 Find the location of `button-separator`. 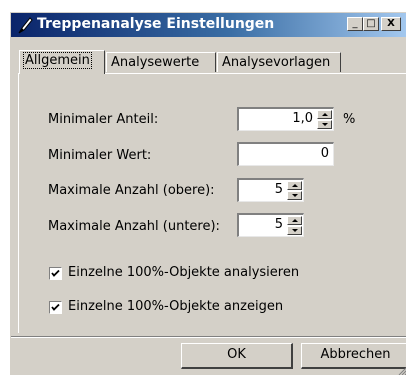

button-separator is located at coordinates (208, 337).